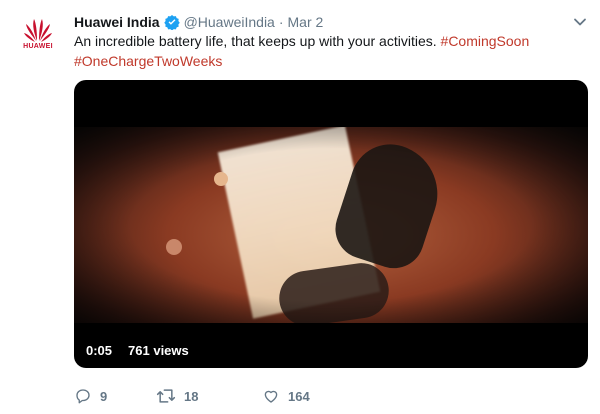  What do you see at coordinates (38, 46) in the screenshot?
I see `avatar-brand-text: HUAWEI` at bounding box center [38, 46].